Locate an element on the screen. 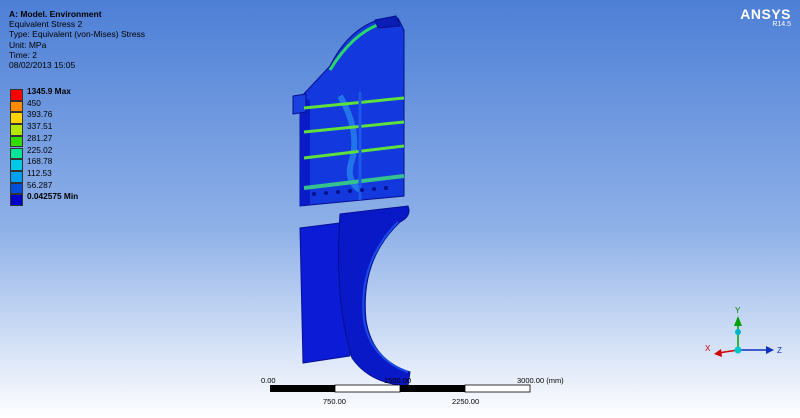 The width and height of the screenshot is (800, 418). y-axis-arrow is located at coordinates (738, 321).